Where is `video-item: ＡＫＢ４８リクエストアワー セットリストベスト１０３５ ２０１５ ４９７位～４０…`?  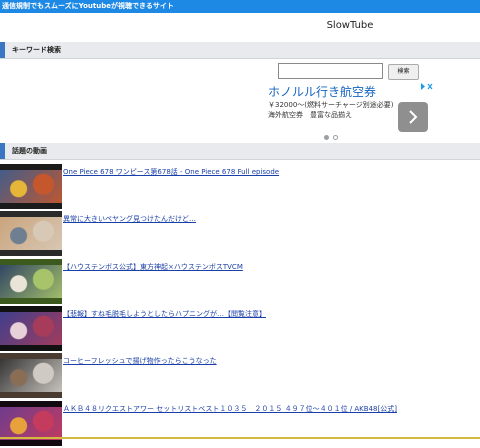
video-item: ＡＫＢ４８リクエストアワー セットリストベスト１０３５ ２０１５ ４９７位～４０… is located at coordinates (240, 424).